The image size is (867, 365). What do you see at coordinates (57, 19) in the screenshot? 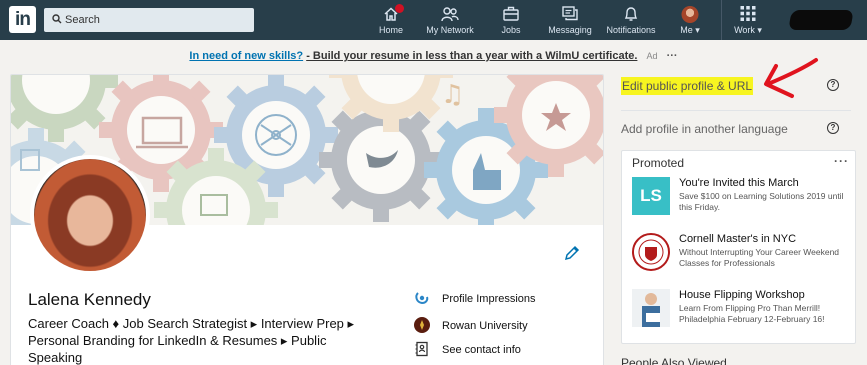
I see `search-icon` at bounding box center [57, 19].